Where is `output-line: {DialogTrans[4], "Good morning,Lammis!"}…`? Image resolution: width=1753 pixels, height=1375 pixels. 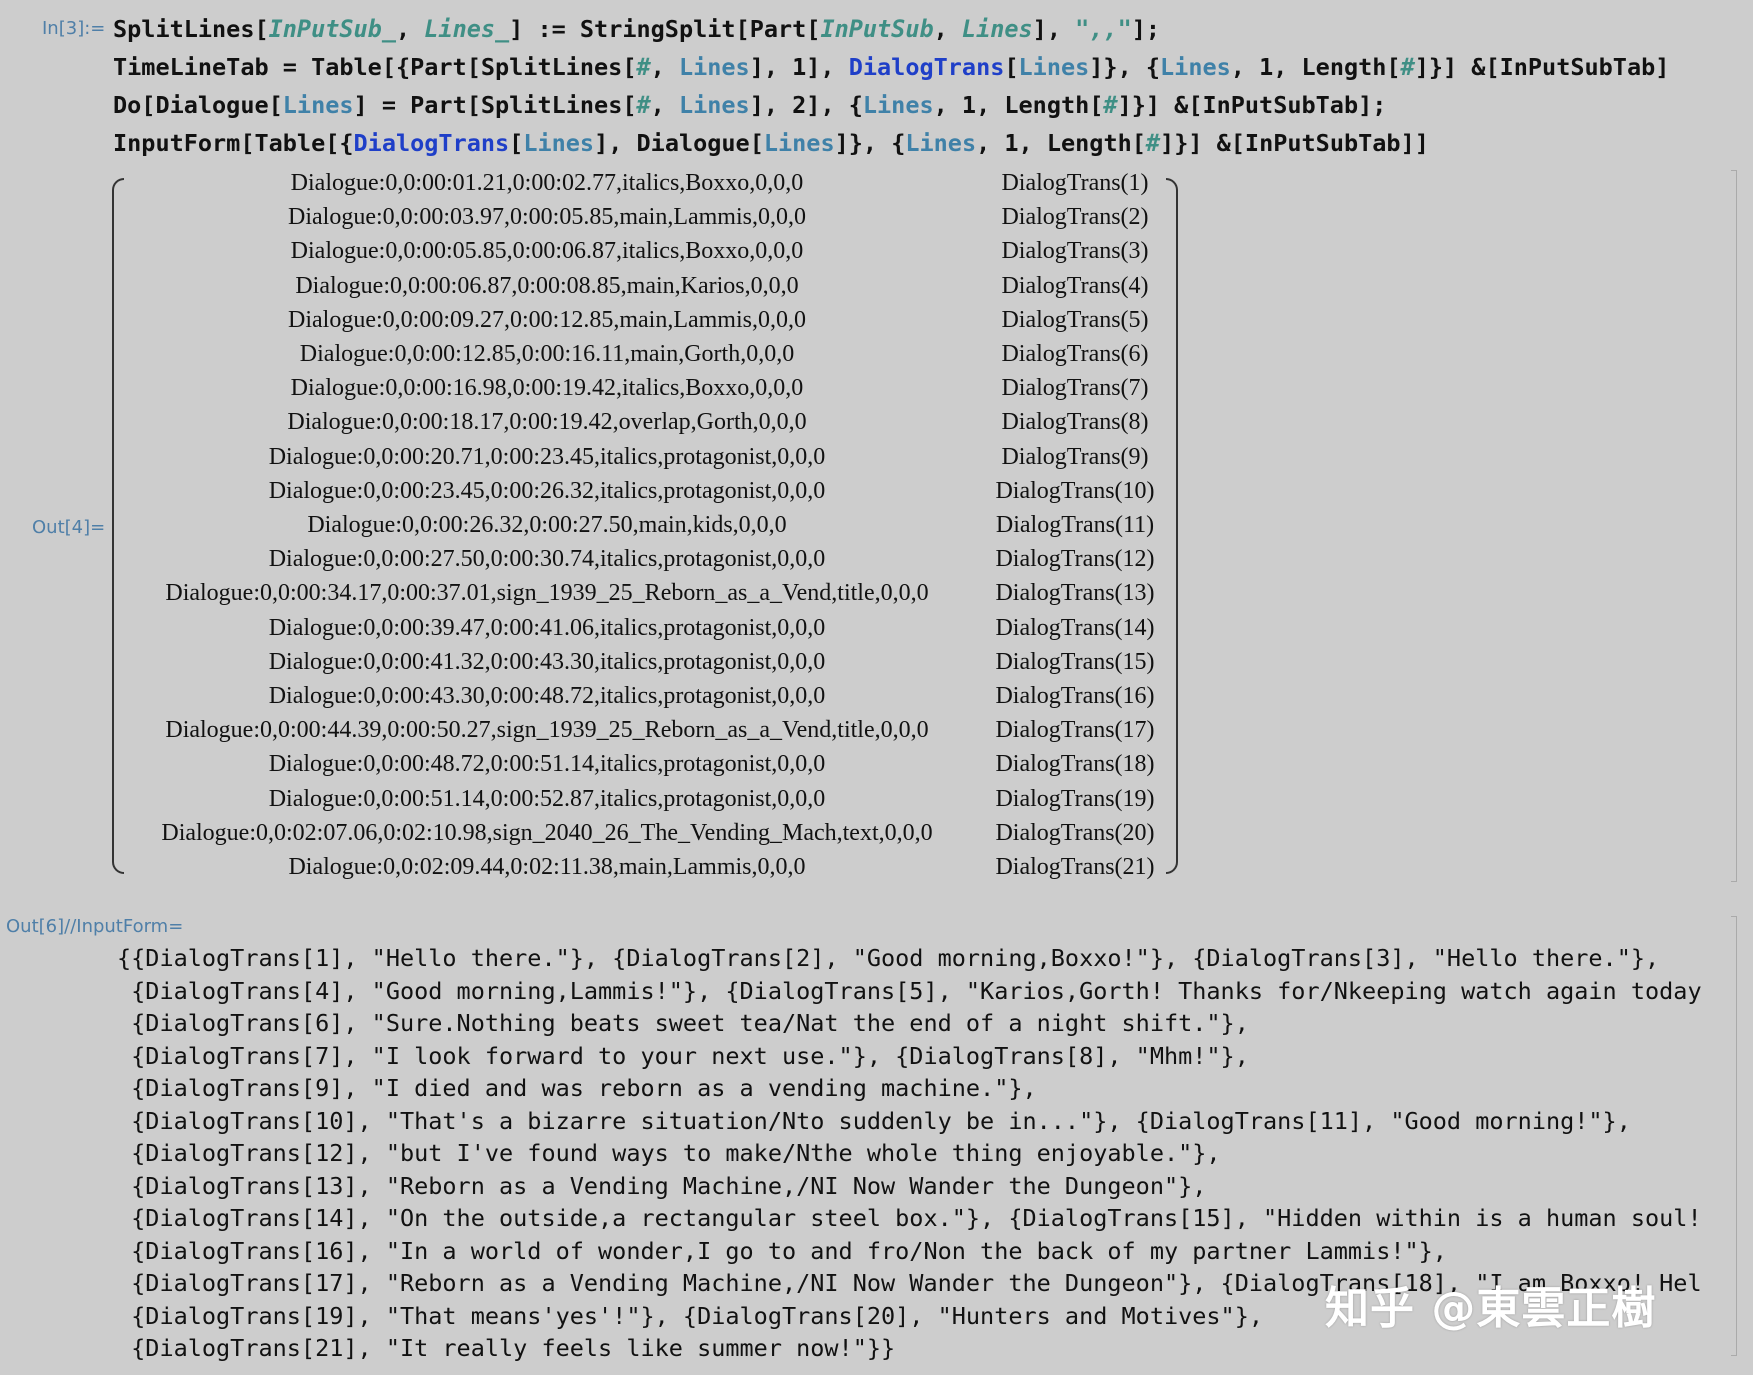 output-line: {DialogTrans[4], "Good morning,Lammis!"}… is located at coordinates (909, 990).